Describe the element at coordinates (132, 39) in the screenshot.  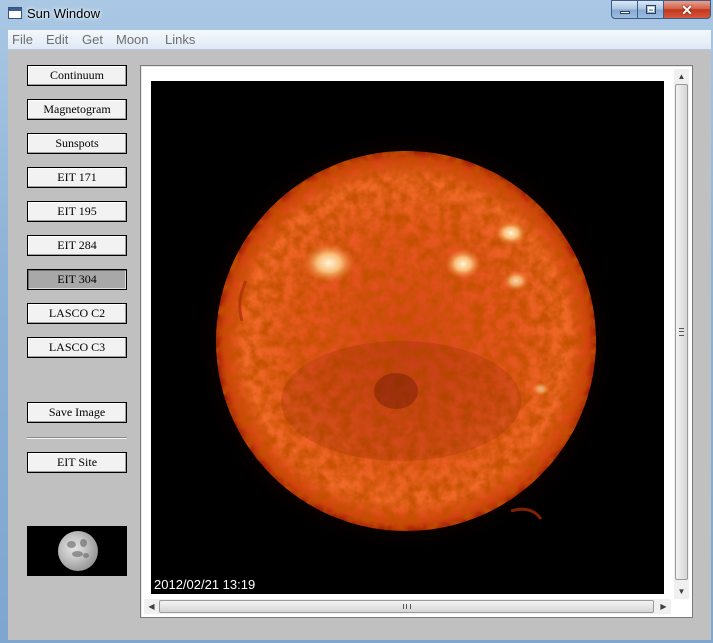
I see `menu-moon: Moon` at that location.